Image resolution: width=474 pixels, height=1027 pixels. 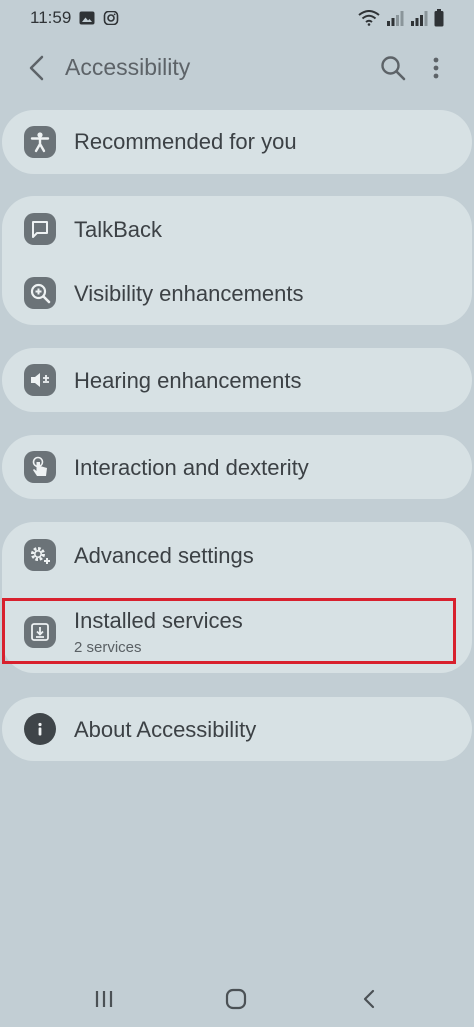 I want to click on hearing-volume-icon, so click(x=40, y=380).